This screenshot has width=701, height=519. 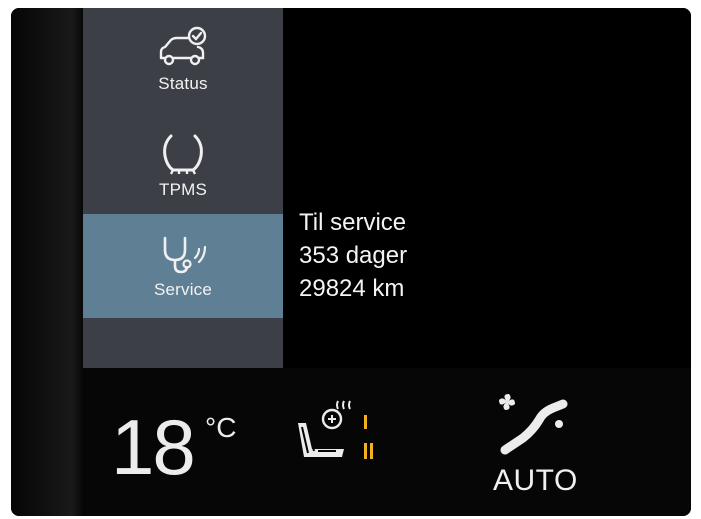 What do you see at coordinates (153, 447) in the screenshot?
I see `temperature-value: 18` at bounding box center [153, 447].